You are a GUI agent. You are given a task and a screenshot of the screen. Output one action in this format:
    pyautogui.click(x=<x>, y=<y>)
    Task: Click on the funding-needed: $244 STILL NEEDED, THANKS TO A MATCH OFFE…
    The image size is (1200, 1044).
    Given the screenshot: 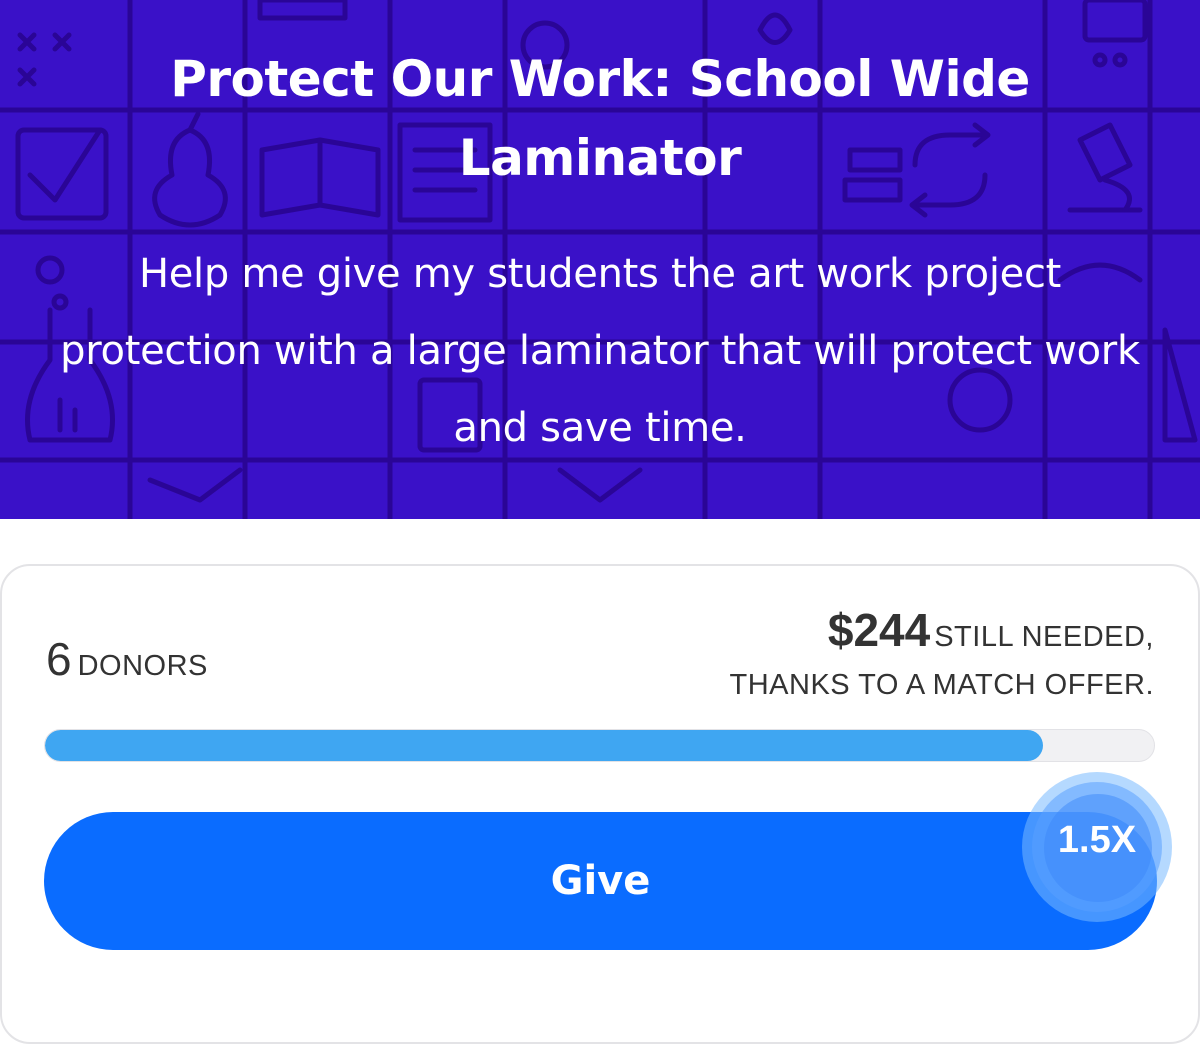 What is the action you would take?
    pyautogui.click(x=854, y=652)
    